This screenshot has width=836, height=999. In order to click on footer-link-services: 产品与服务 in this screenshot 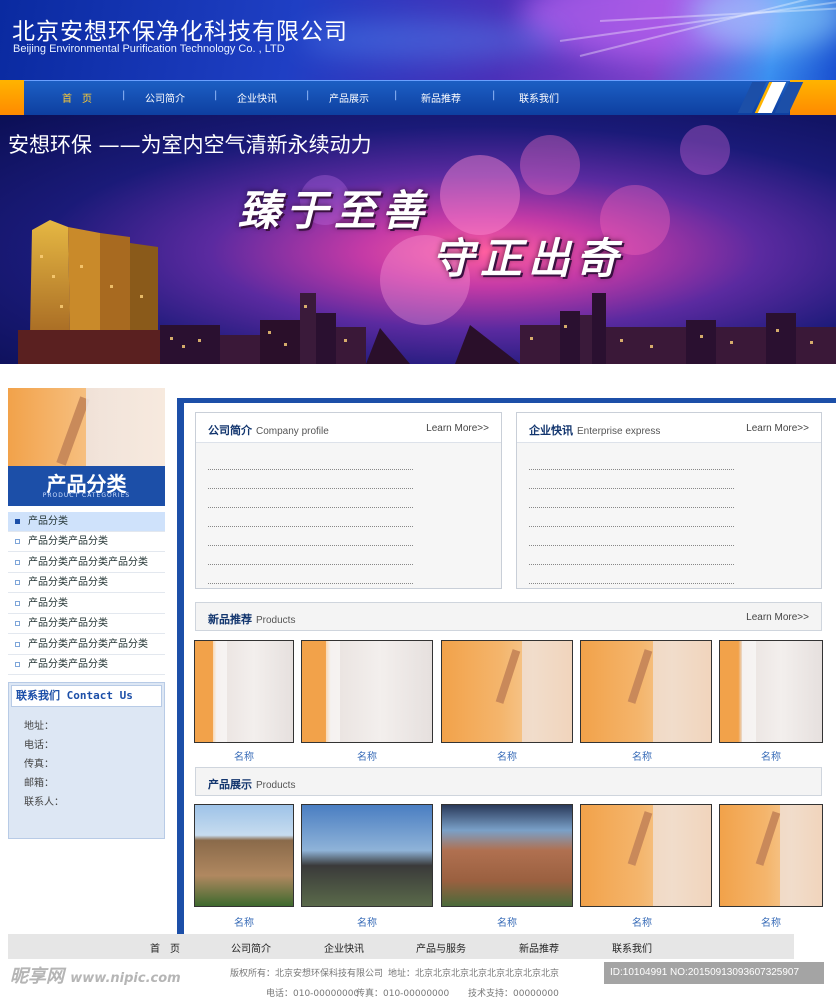, I will do `click(441, 947)`.